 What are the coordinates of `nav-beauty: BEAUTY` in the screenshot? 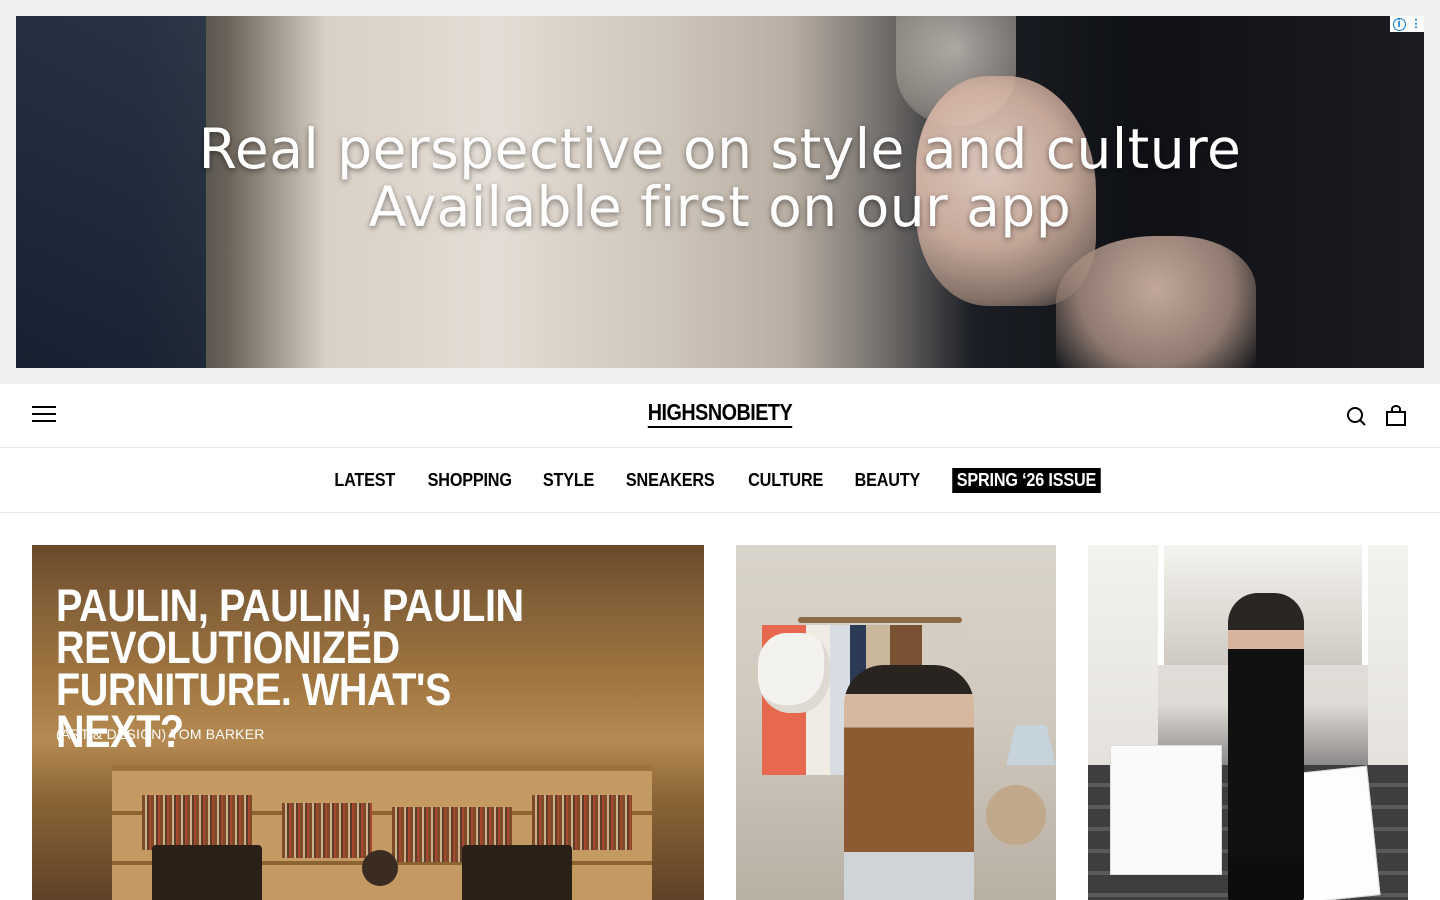 It's located at (888, 480).